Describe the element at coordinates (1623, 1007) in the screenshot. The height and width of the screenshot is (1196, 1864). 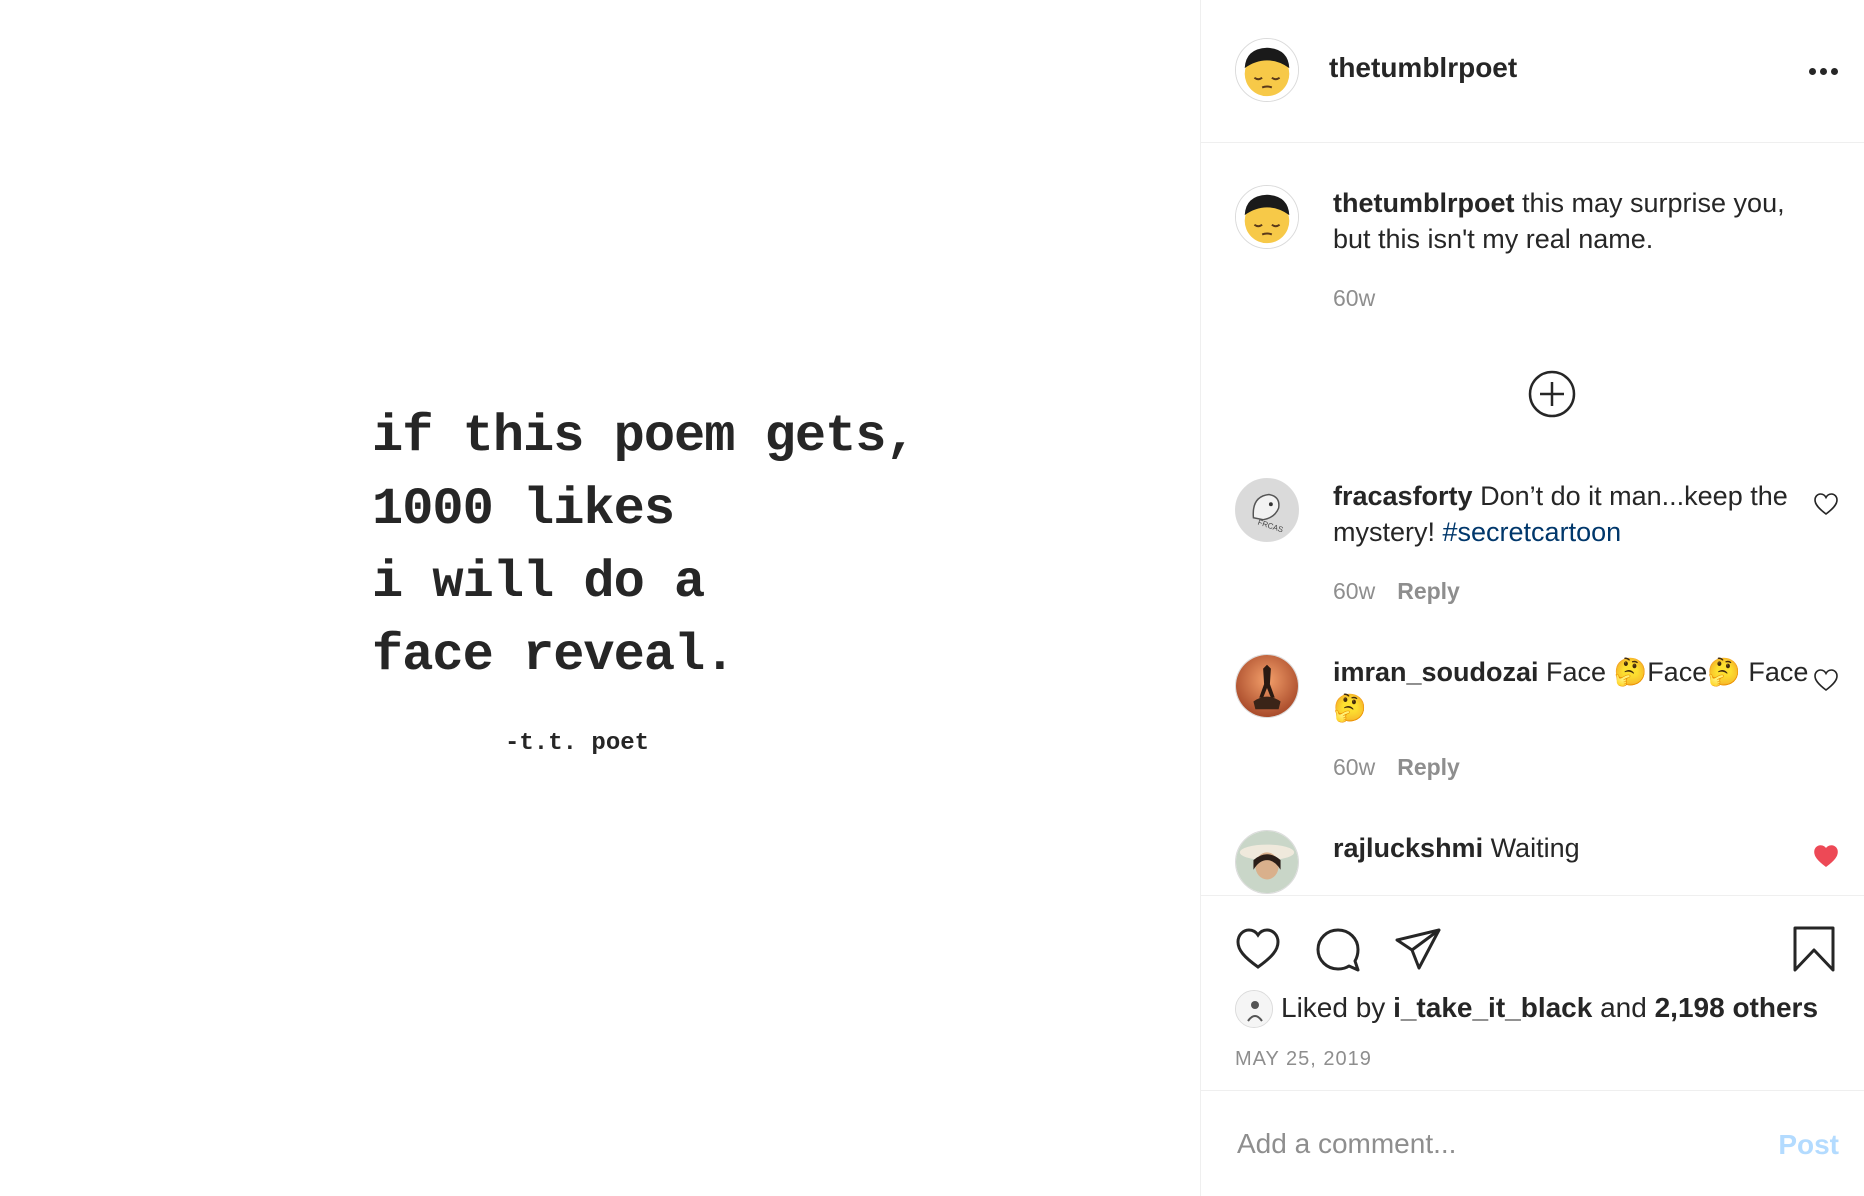
I see `likes-middle: and` at that location.